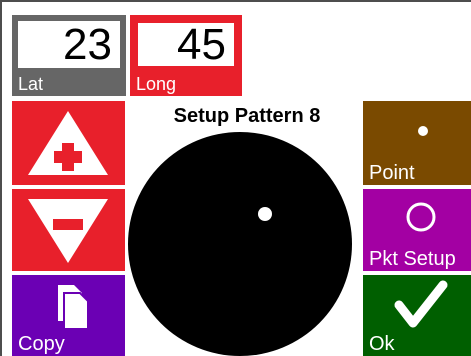  Describe the element at coordinates (68, 315) in the screenshot. I see `copy-button: Copy` at that location.